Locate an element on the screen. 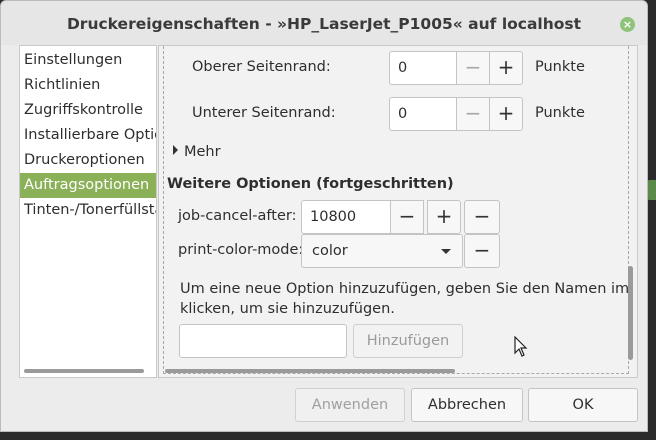 Image resolution: width=656 pixels, height=440 pixels. bottom-margin-input: 0 is located at coordinates (423, 114).